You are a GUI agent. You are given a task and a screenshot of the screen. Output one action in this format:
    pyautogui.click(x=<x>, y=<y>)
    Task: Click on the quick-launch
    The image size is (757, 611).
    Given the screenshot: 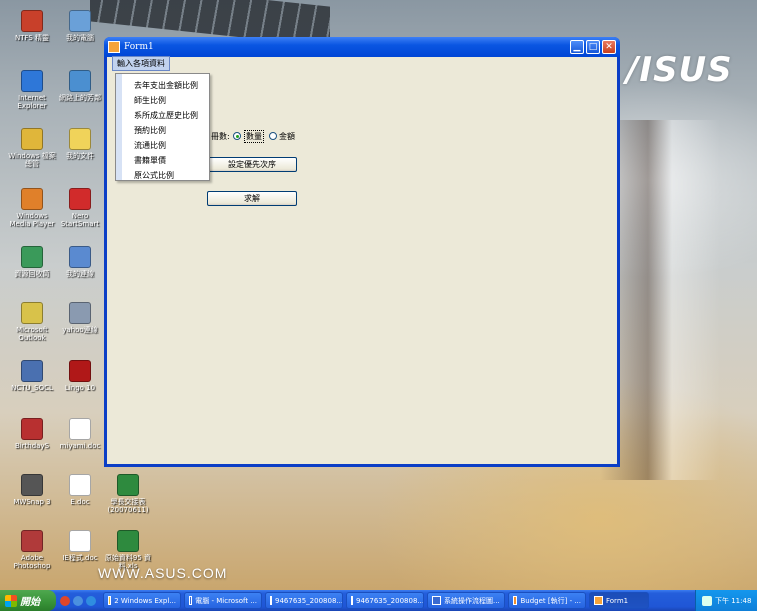 What is the action you would take?
    pyautogui.click(x=79, y=600)
    